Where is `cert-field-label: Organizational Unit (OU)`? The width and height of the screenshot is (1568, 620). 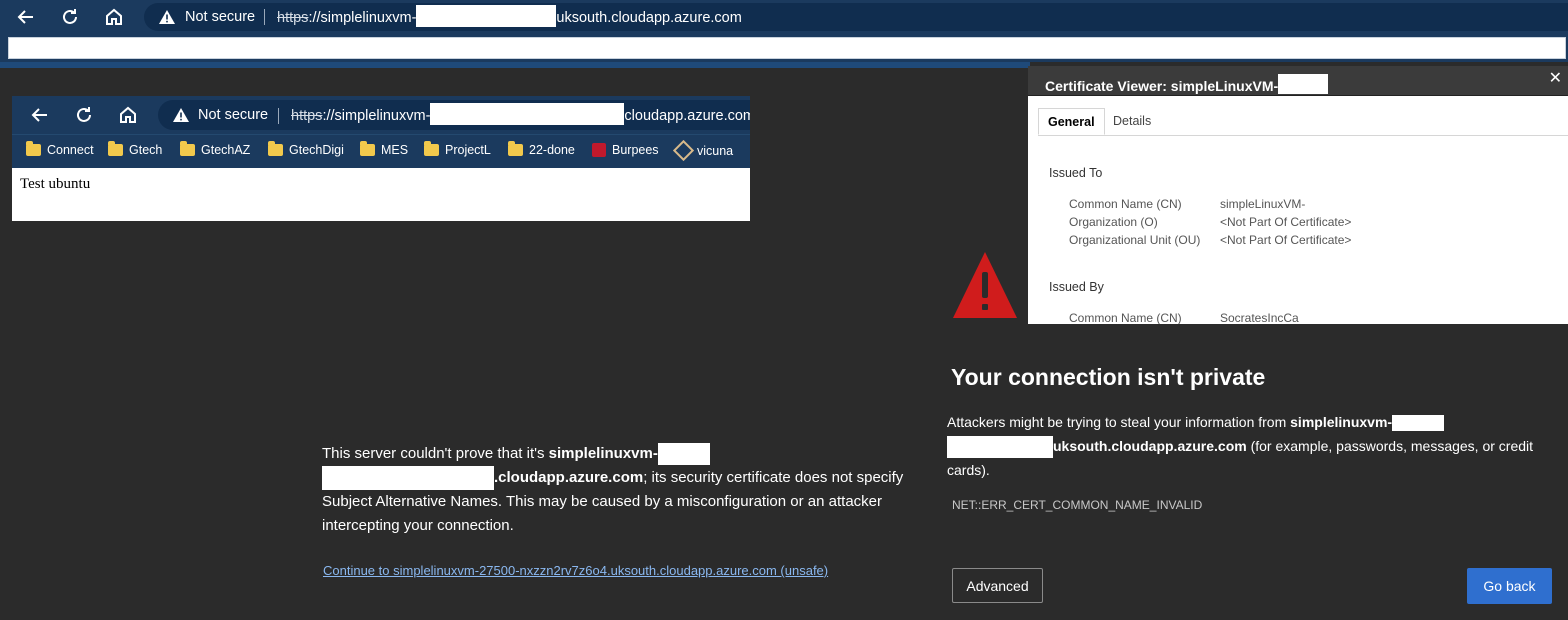
cert-field-label: Organizational Unit (OU) is located at coordinates (1135, 240).